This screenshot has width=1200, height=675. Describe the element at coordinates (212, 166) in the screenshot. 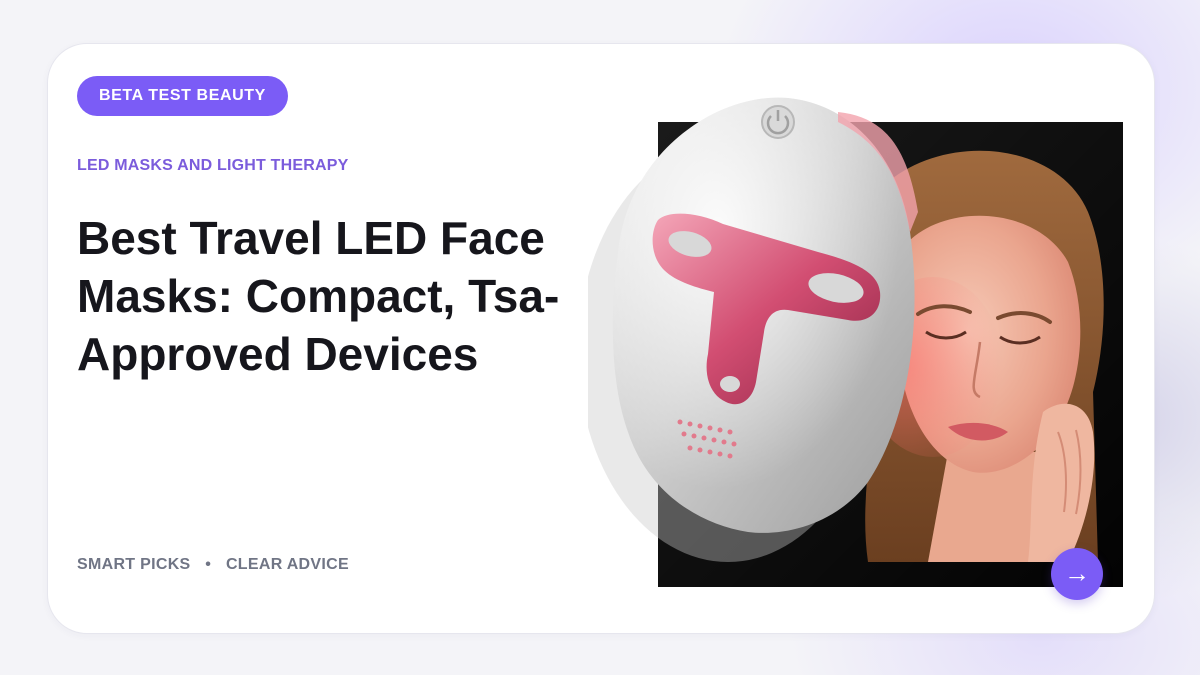

I see `category-label: LED MASKS AND LIGHT THERAPY` at that location.